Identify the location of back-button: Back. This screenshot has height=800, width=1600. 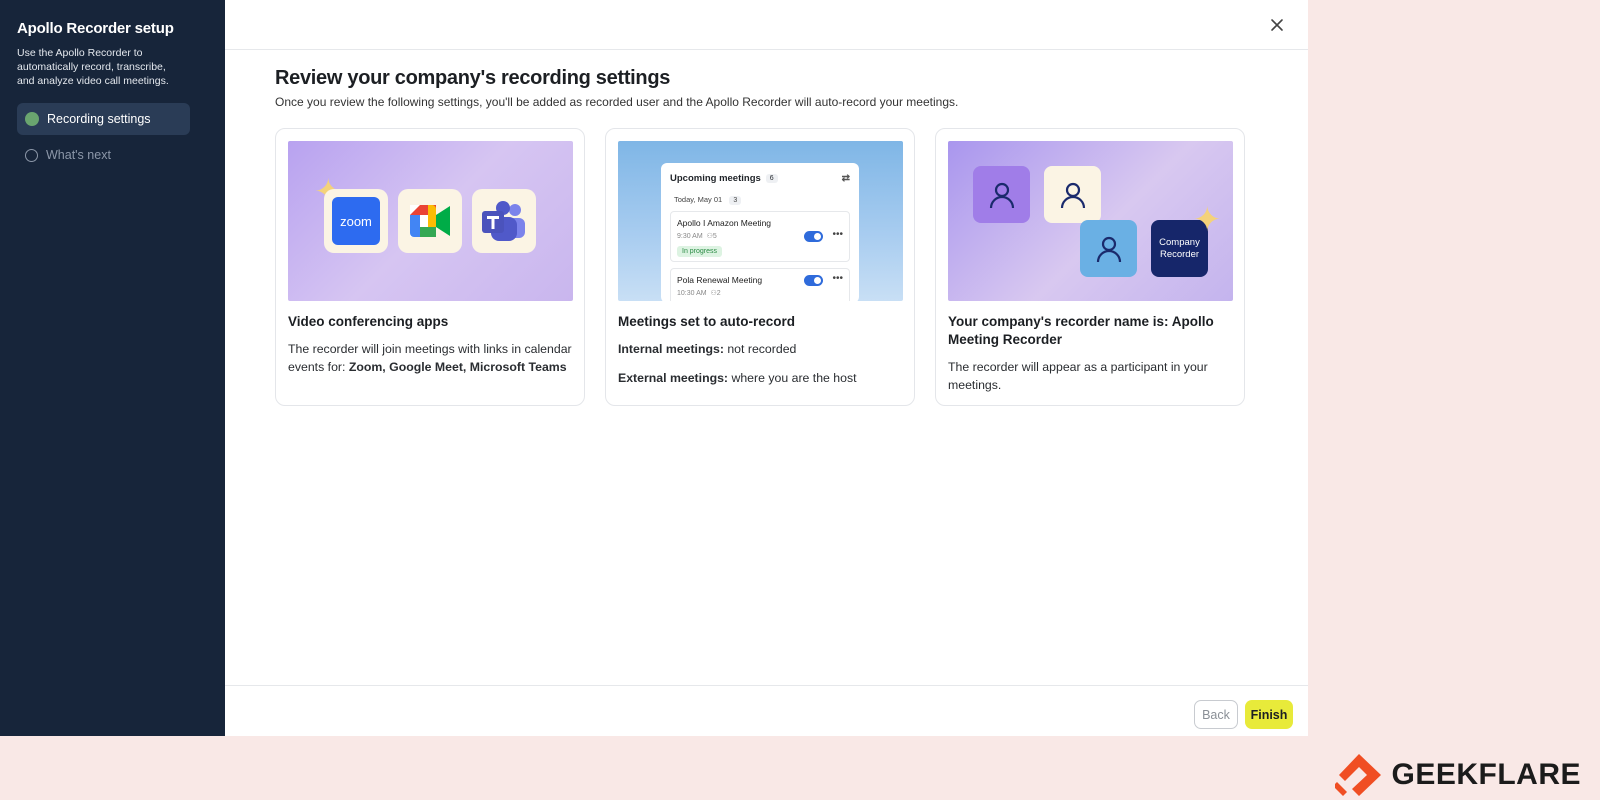
(1216, 714).